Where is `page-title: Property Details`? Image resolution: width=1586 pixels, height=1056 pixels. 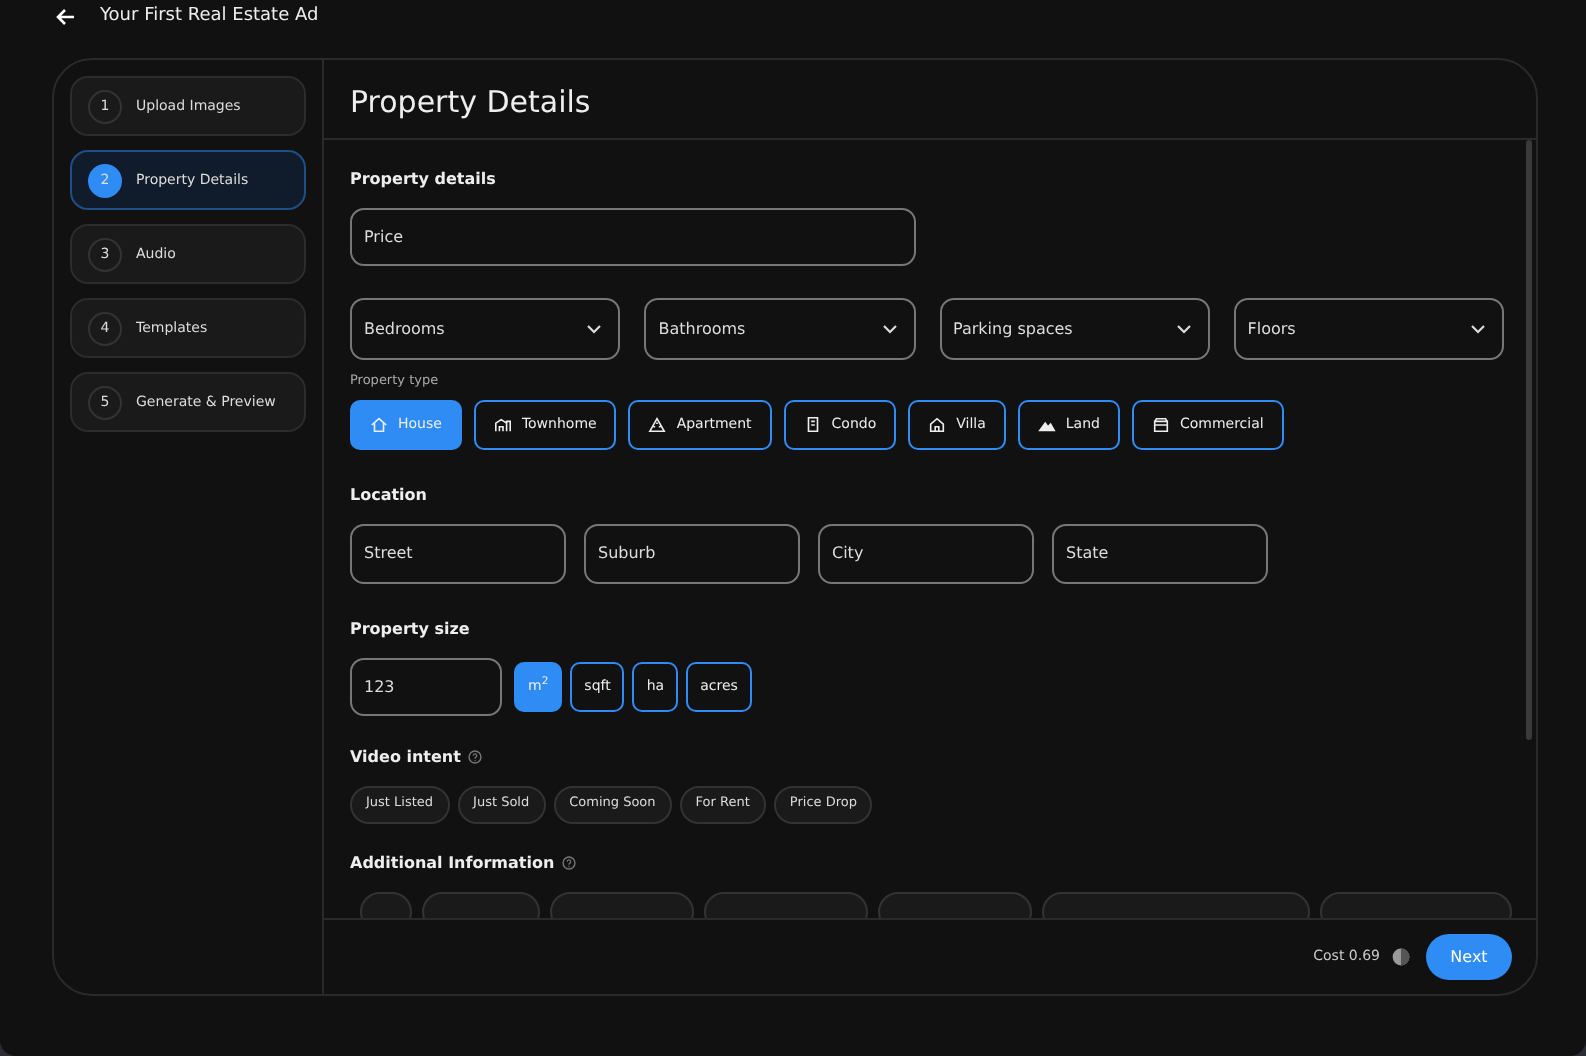
page-title: Property Details is located at coordinates (470, 102).